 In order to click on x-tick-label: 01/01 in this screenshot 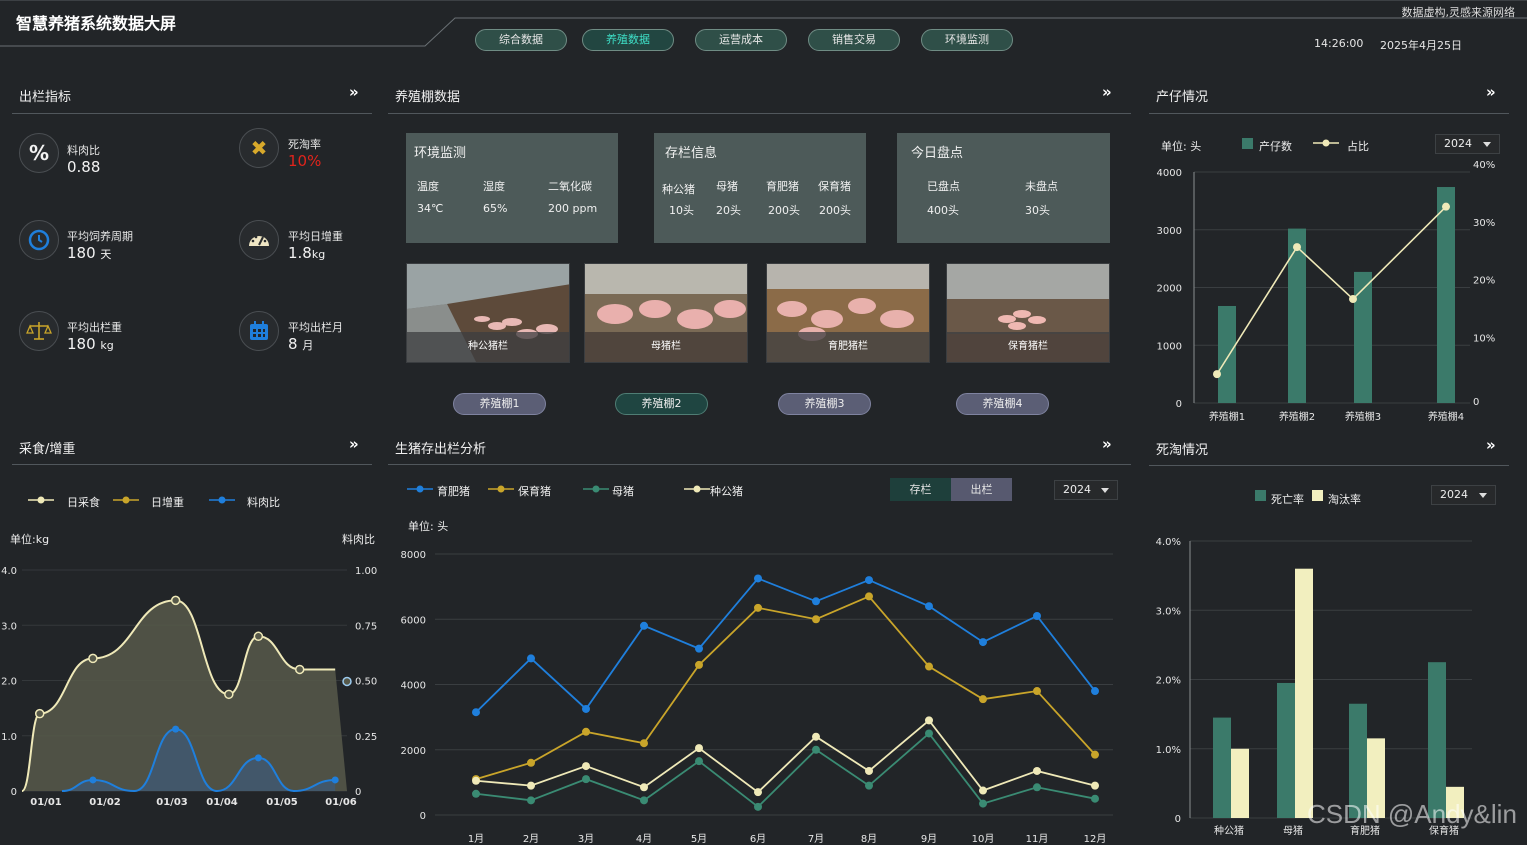, I will do `click(46, 802)`.